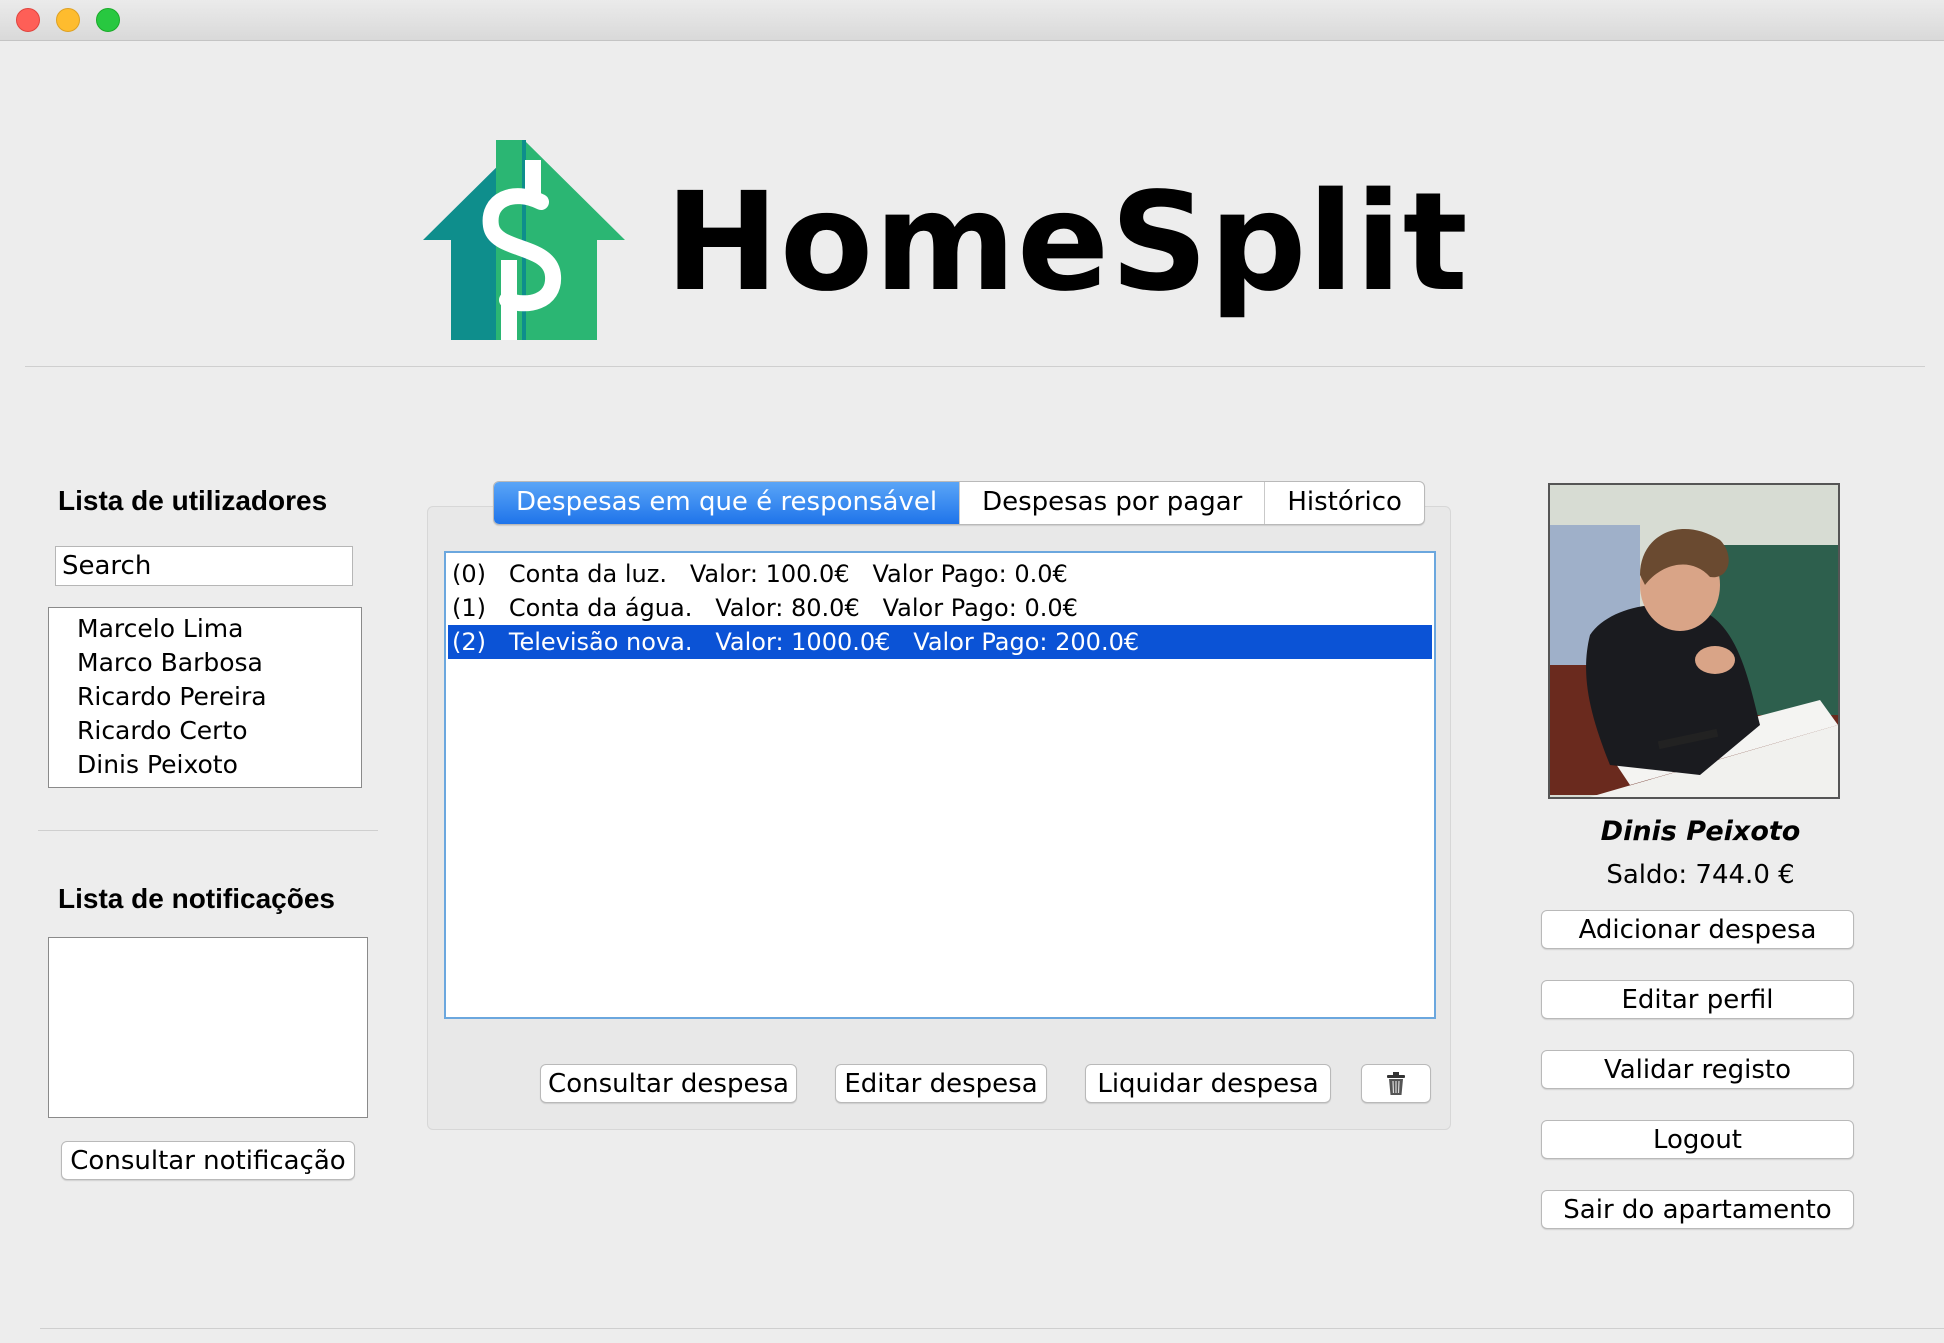 This screenshot has width=1944, height=1343. What do you see at coordinates (972, 20) in the screenshot?
I see `window-titlebar` at bounding box center [972, 20].